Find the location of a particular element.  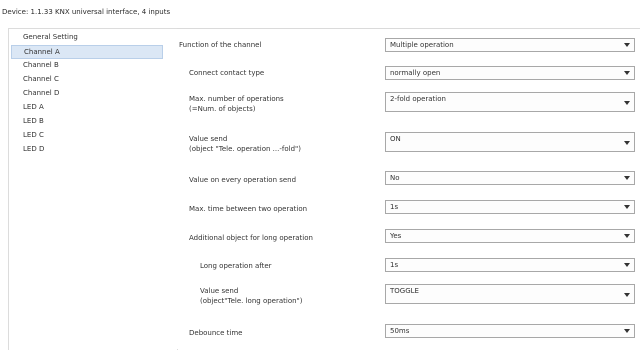

sidebar-item-led-c: LED C is located at coordinates (33, 135).